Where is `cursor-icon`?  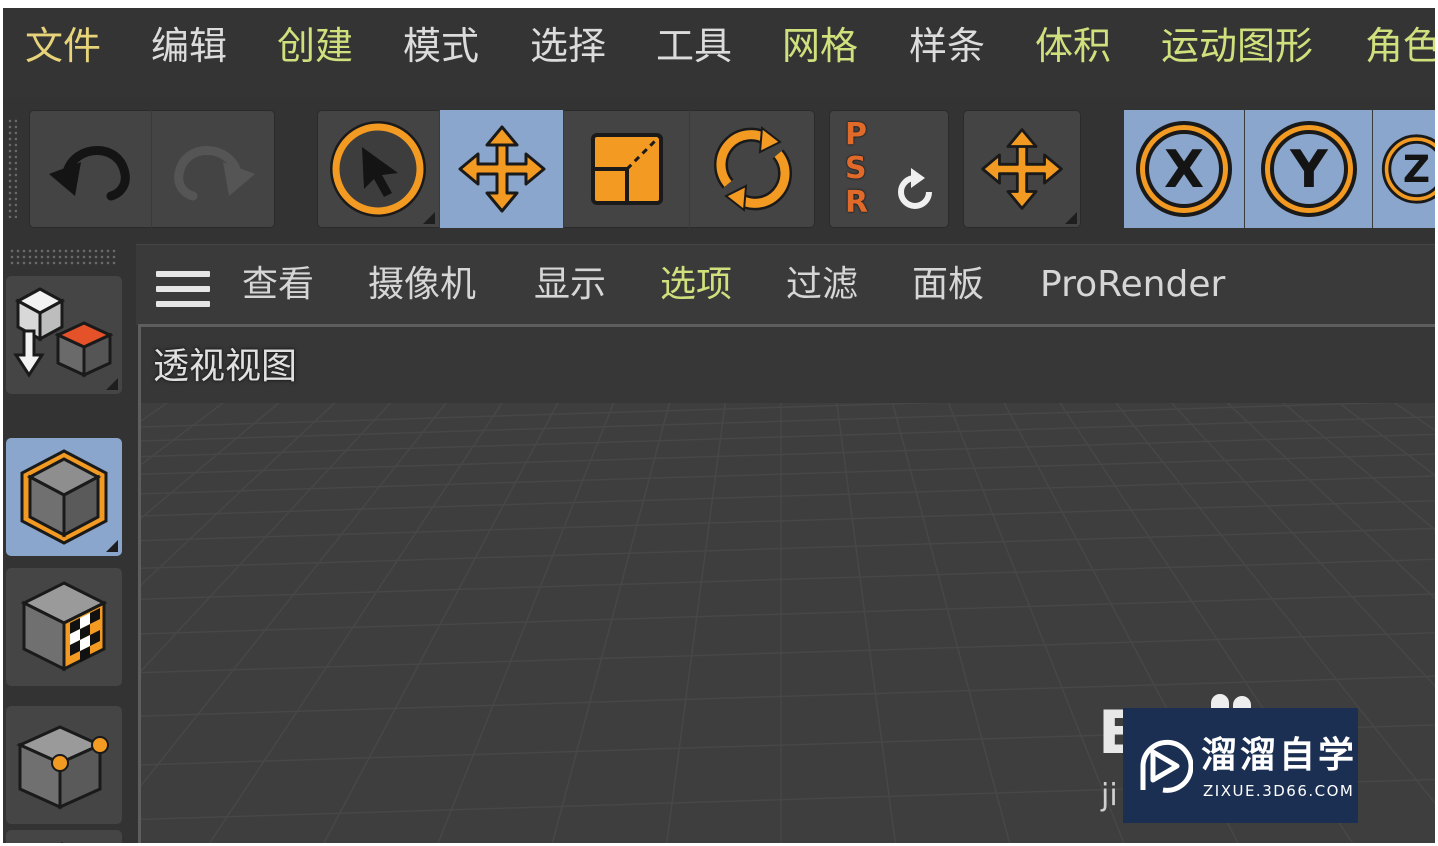 cursor-icon is located at coordinates (378, 169).